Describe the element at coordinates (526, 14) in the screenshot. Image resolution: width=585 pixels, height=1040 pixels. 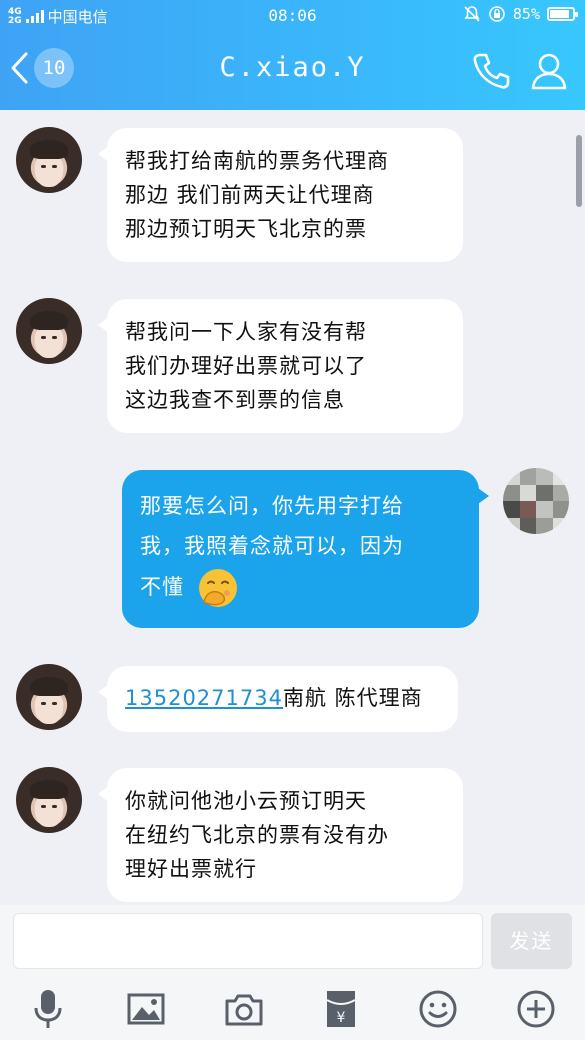
I see `battery-percent: 85%` at that location.